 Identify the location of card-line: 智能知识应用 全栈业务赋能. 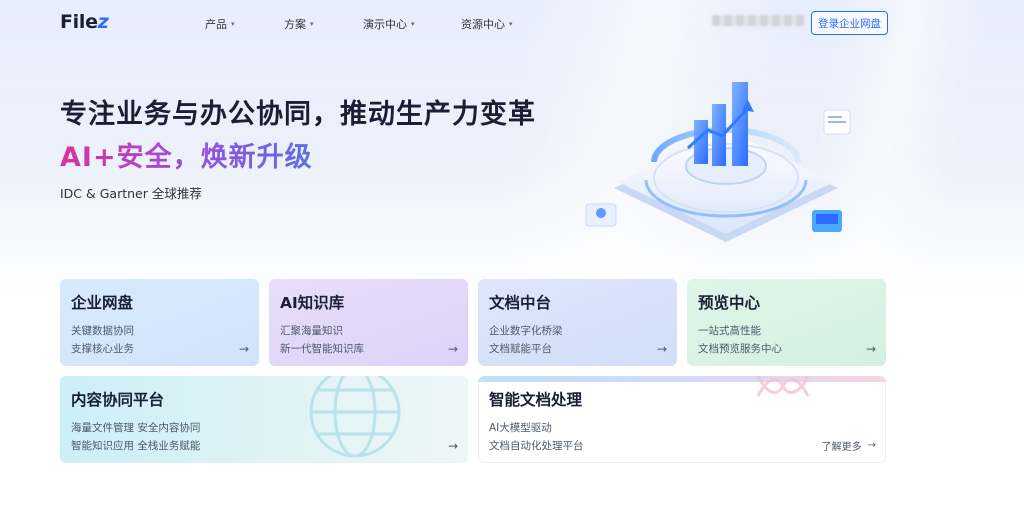
(136, 446).